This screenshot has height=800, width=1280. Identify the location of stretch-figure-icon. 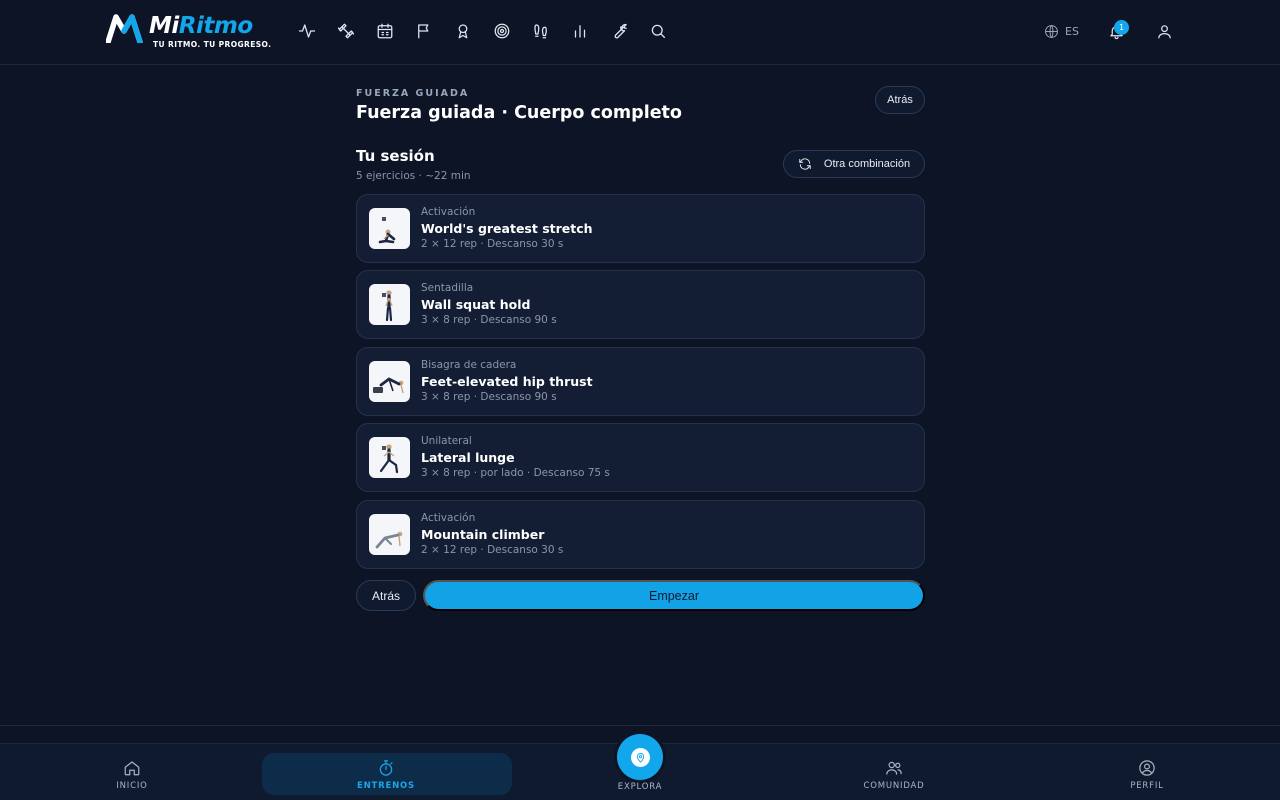
(387, 230).